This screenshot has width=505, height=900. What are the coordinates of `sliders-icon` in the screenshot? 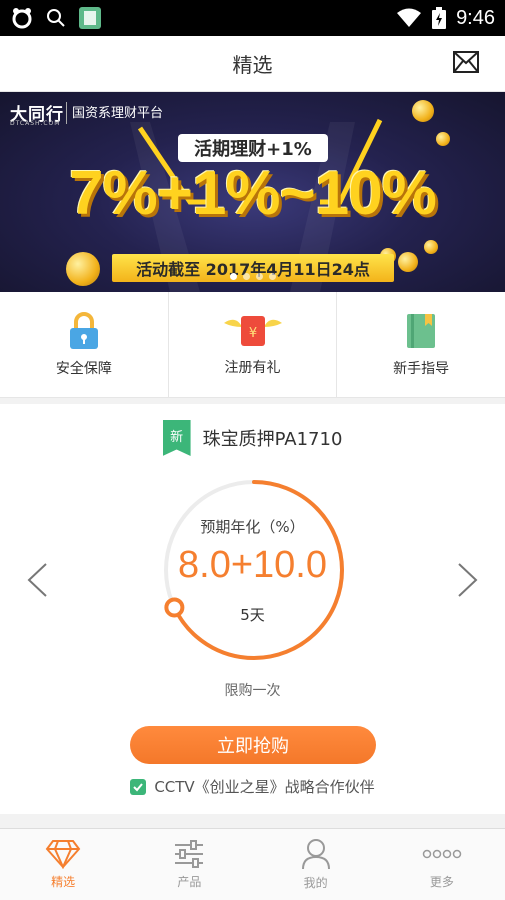 It's located at (189, 854).